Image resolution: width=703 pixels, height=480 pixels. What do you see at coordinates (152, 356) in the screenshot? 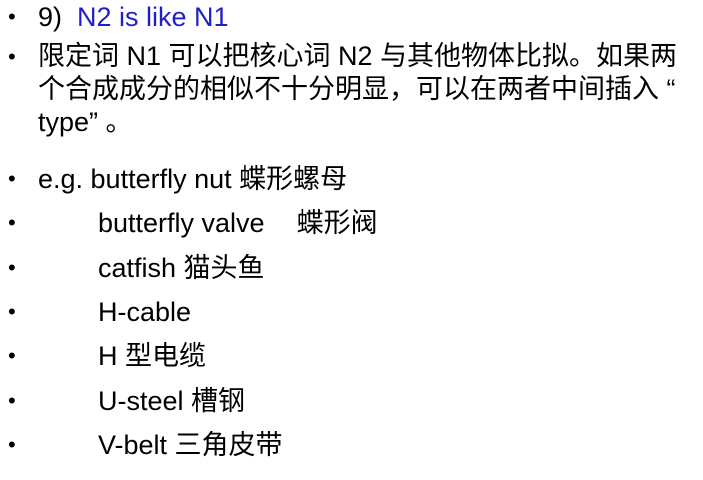
I see `example-text: H 型电缆` at bounding box center [152, 356].